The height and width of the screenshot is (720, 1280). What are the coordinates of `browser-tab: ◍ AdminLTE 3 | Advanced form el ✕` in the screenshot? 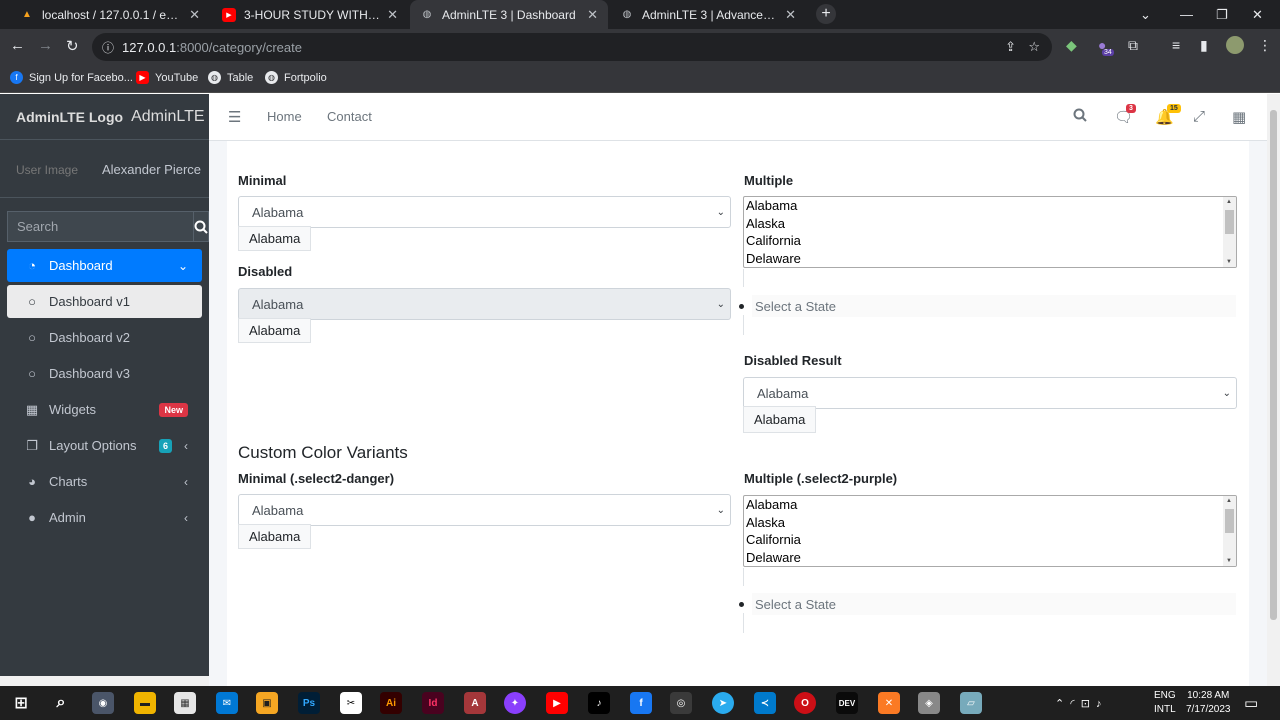 It's located at (708, 14).